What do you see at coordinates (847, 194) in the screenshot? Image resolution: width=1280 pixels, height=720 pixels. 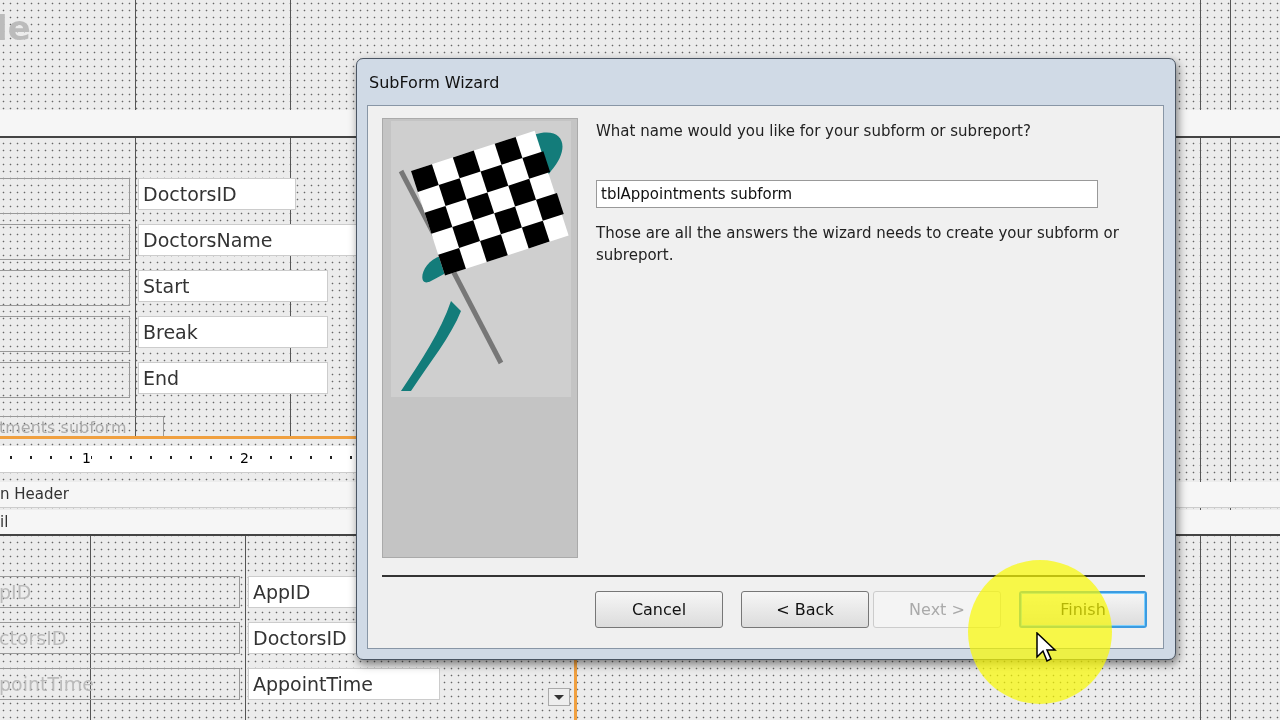 I see `subform-name-field: tblAppointments subform` at bounding box center [847, 194].